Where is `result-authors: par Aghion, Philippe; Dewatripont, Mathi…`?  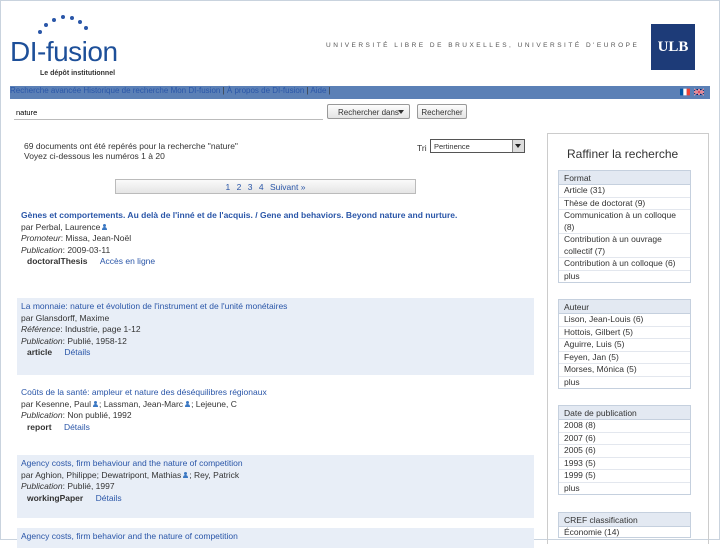
result-authors: par Aghion, Philippe; Dewatripont, Mathi… is located at coordinates (275, 476).